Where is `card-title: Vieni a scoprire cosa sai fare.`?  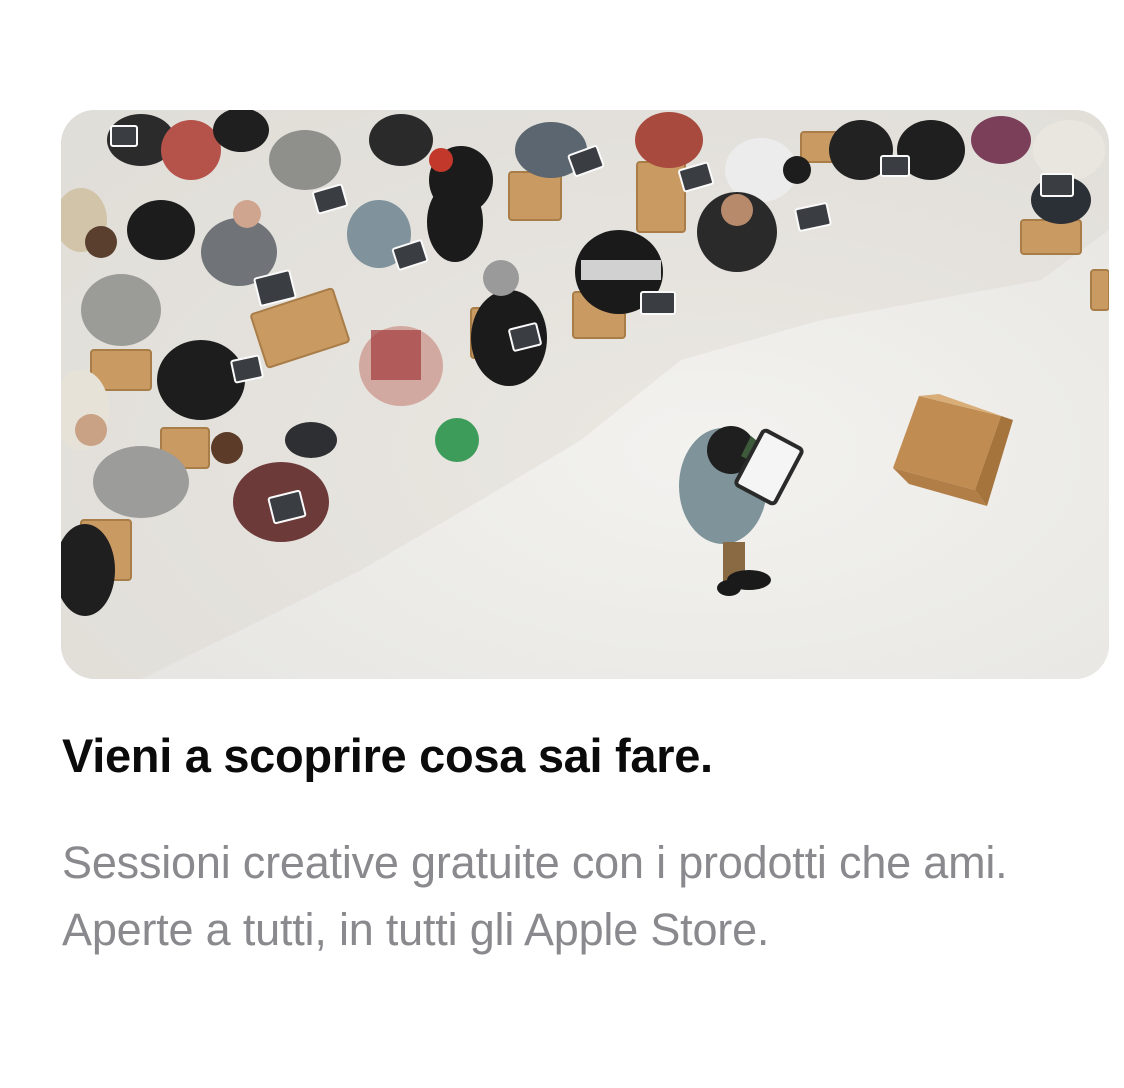 card-title: Vieni a scoprire cosa sai fare. is located at coordinates (387, 755).